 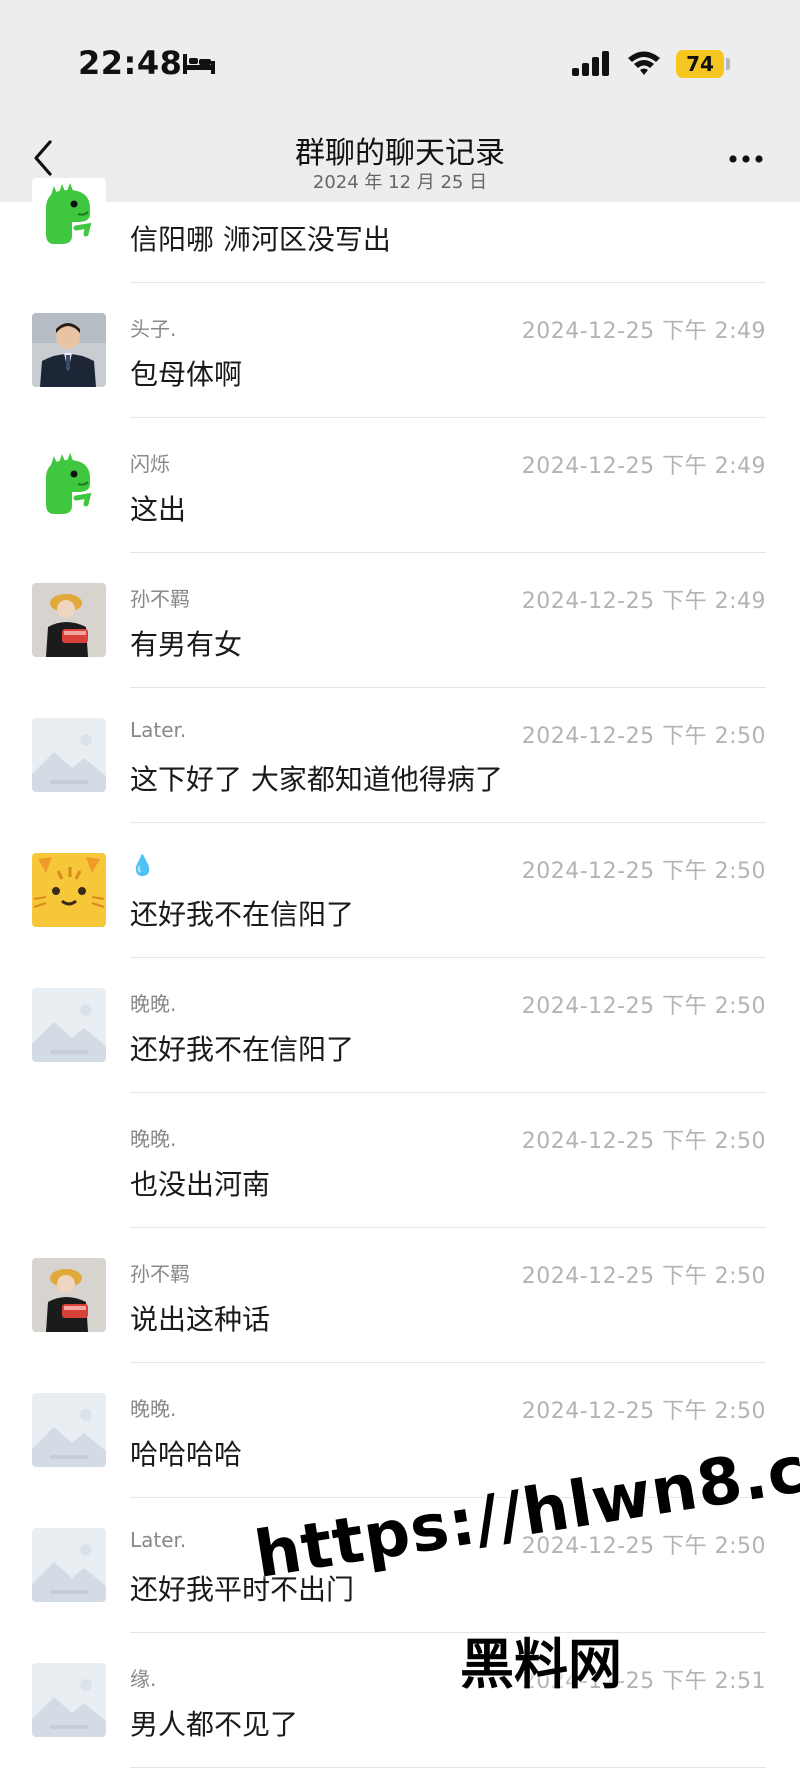 What do you see at coordinates (400, 1700) in the screenshot?
I see `message-row: 缘. 2024-12-25 下午 2:51 男人都不见了` at bounding box center [400, 1700].